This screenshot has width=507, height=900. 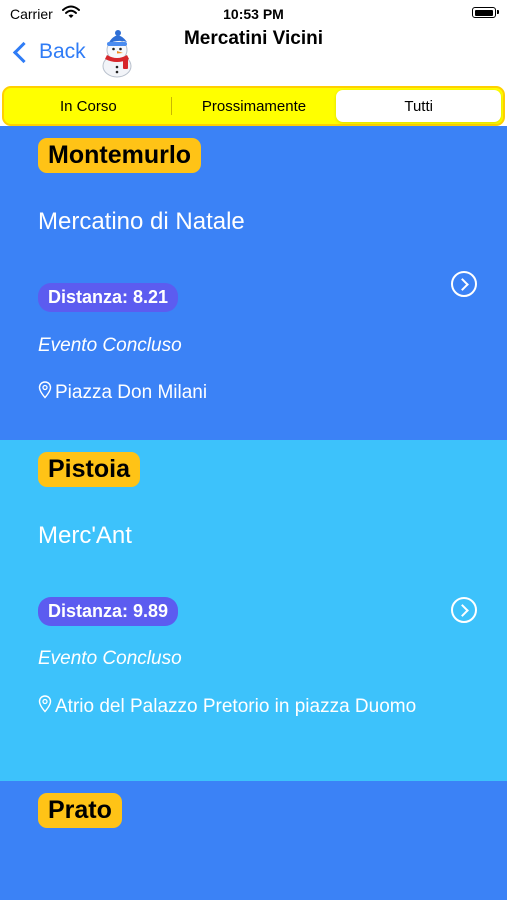 I want to click on event-name: Mercatino di Natale, so click(x=141, y=221).